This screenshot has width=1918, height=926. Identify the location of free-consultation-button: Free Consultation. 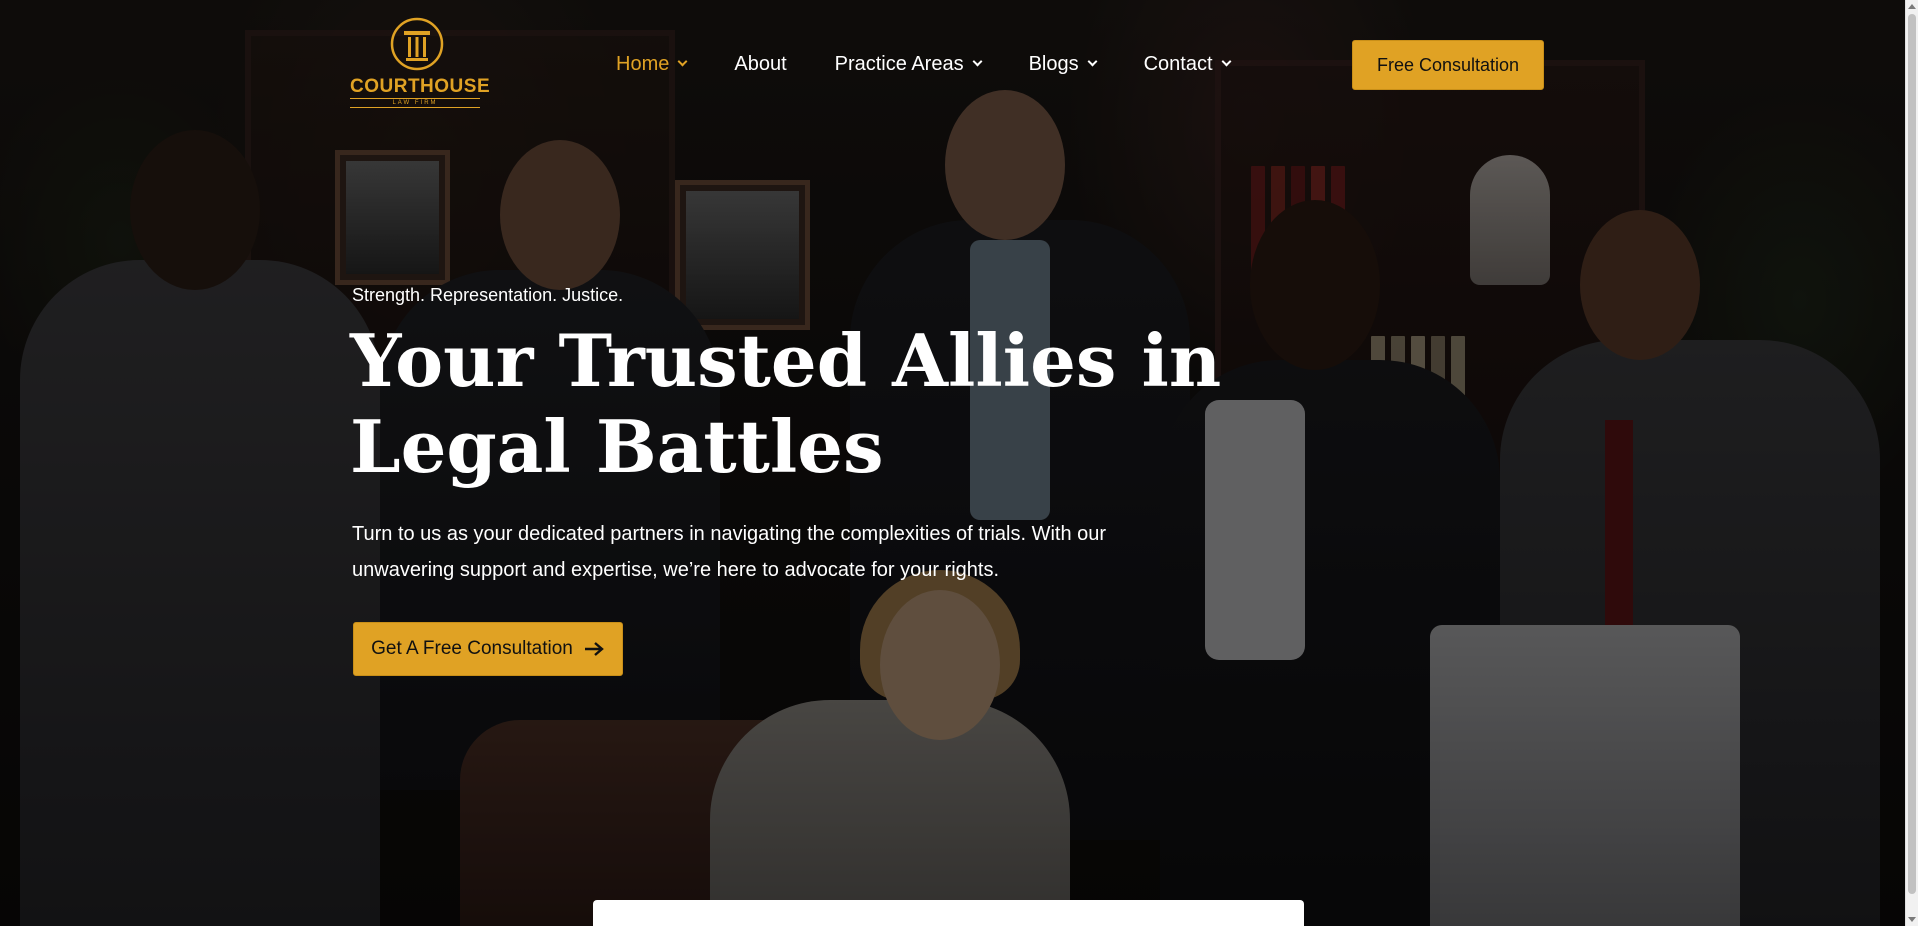
(1448, 65).